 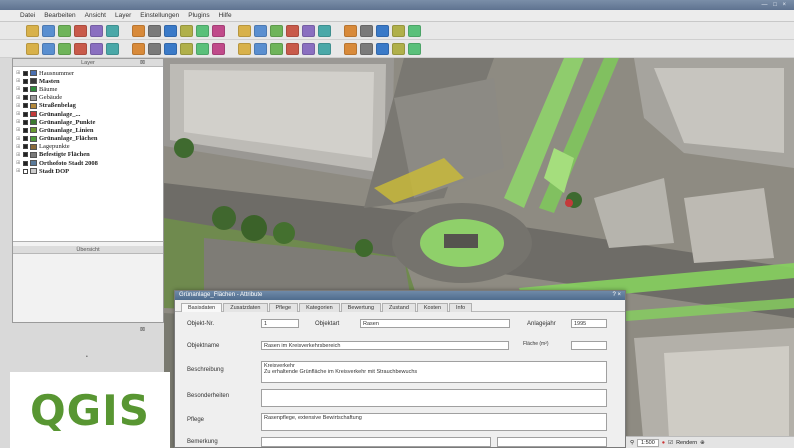 I want to click on plugin-icon, so click(x=170, y=48).